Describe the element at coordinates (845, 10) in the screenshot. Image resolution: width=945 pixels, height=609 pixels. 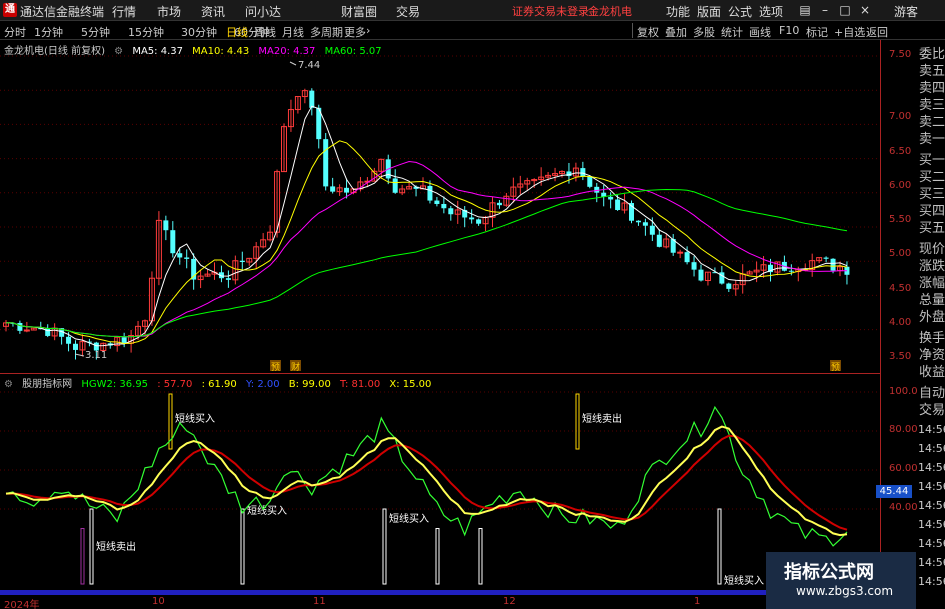
I see `maximize-icon: □` at that location.